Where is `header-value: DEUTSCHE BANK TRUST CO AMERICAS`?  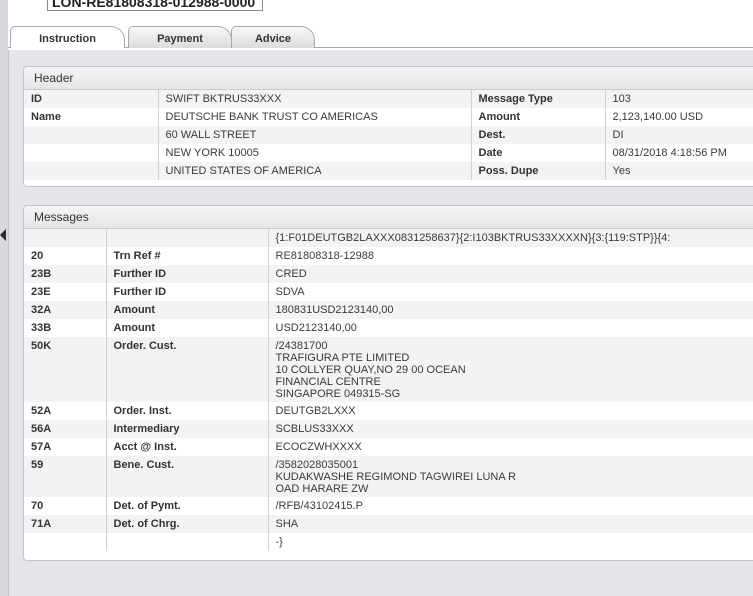 header-value: DEUTSCHE BANK TRUST CO AMERICAS is located at coordinates (314, 117).